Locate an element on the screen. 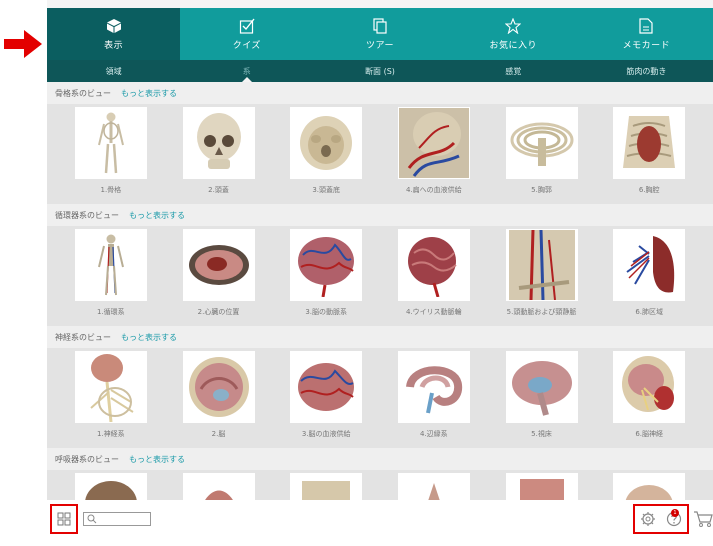 This screenshot has height=546, width=713. view-card: 4.ウイリス動脈輪 is located at coordinates (434, 277).